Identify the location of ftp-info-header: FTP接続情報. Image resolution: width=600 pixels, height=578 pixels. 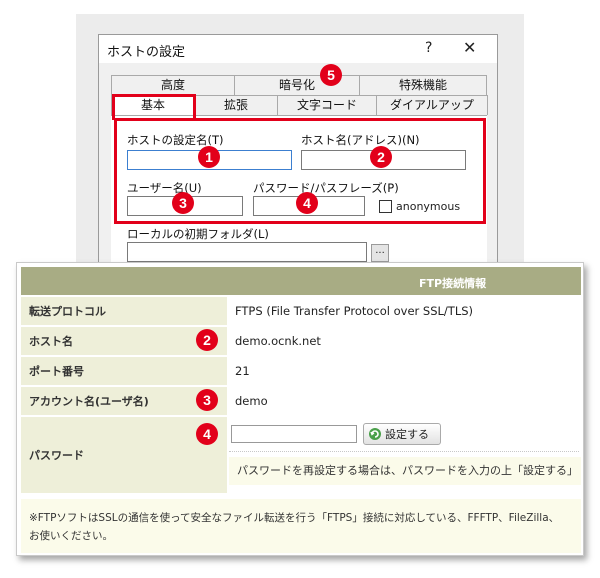
(301, 281).